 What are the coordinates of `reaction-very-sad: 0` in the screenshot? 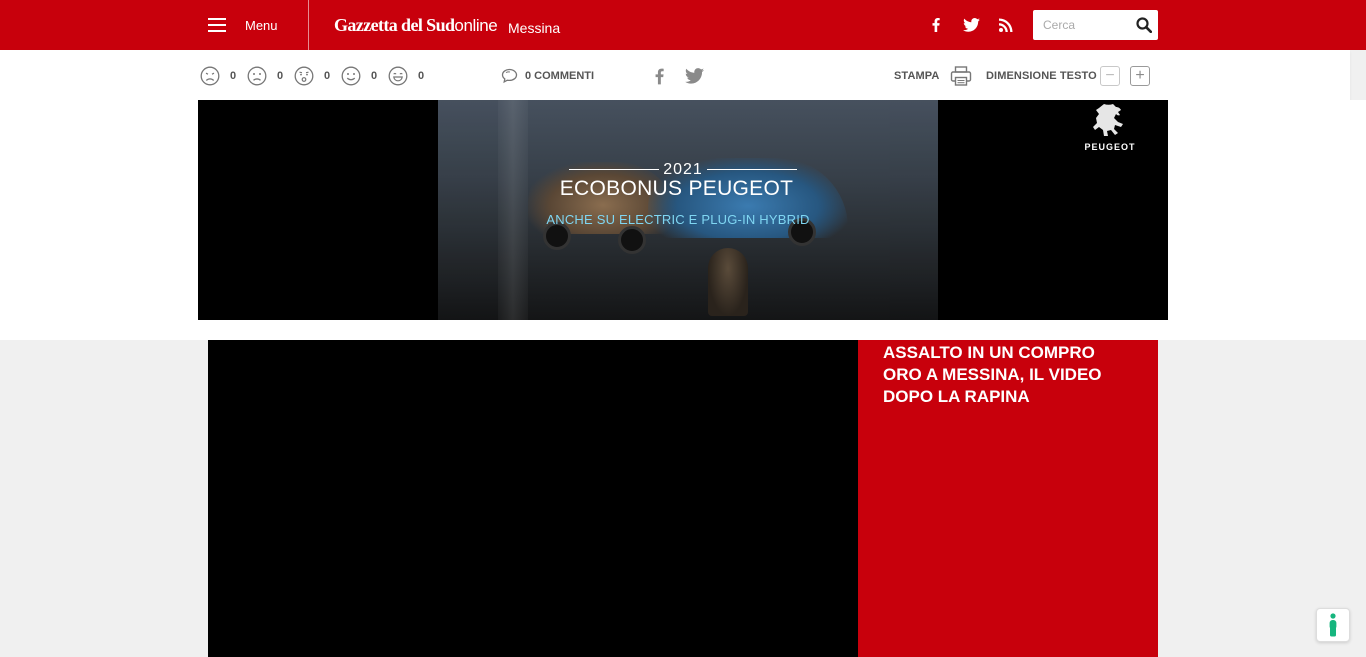 It's located at (218, 76).